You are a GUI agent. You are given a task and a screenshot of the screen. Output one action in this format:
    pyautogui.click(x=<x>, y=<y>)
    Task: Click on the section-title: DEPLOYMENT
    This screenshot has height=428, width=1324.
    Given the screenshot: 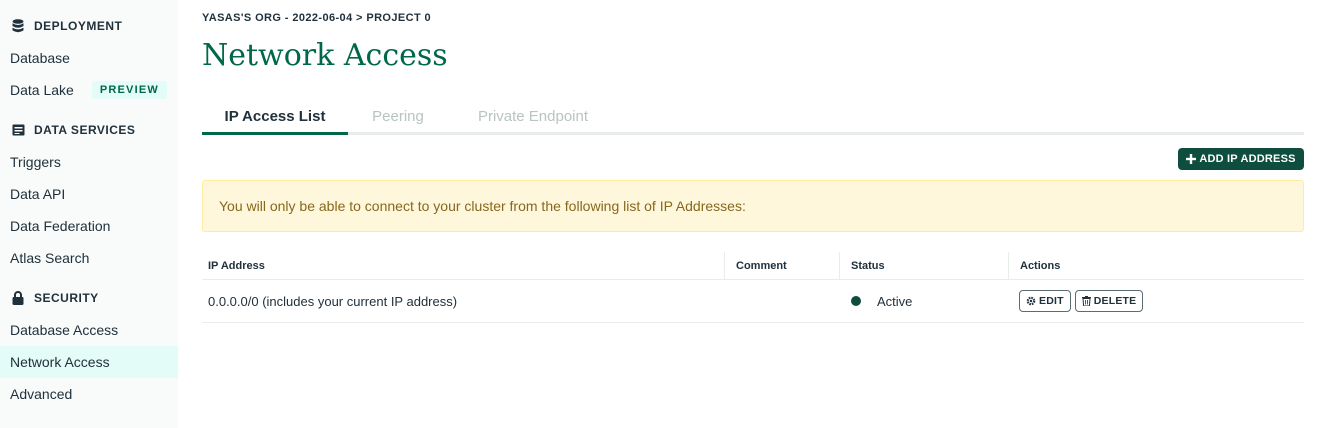 What is the action you would take?
    pyautogui.click(x=78, y=26)
    